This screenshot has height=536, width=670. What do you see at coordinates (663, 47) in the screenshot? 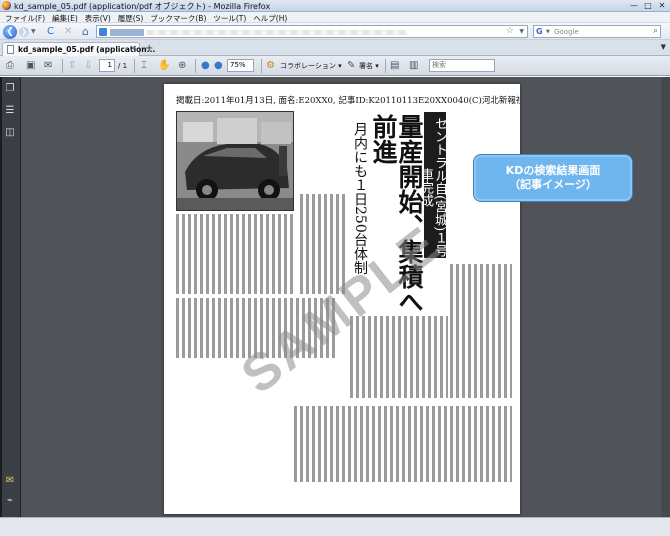
I see `list-tabs-icon: ▼` at bounding box center [663, 47].